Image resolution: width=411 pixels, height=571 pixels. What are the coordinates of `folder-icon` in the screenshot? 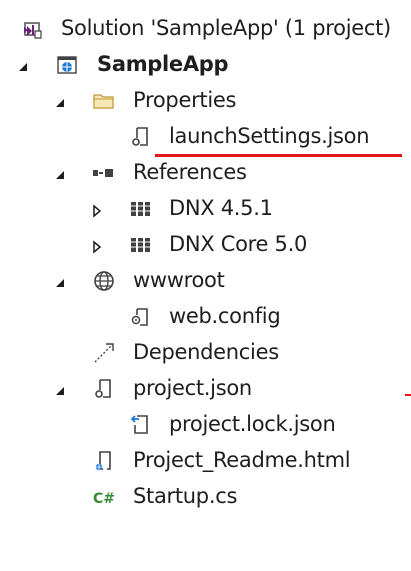 It's located at (104, 101).